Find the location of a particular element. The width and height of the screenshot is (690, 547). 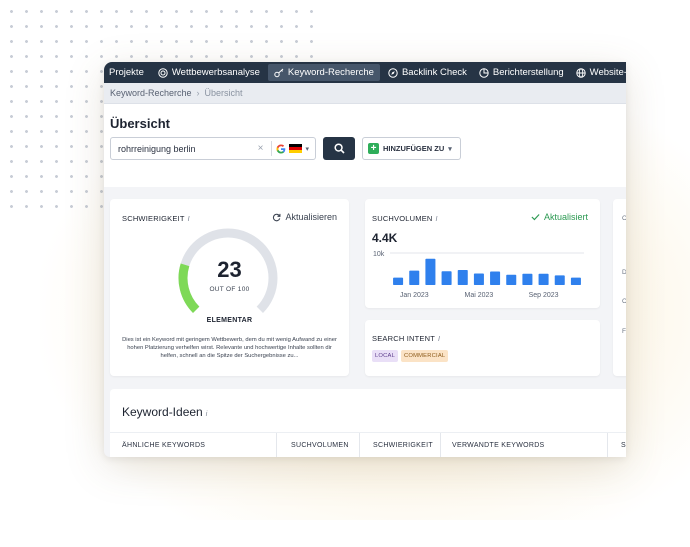

search-button is located at coordinates (339, 148).